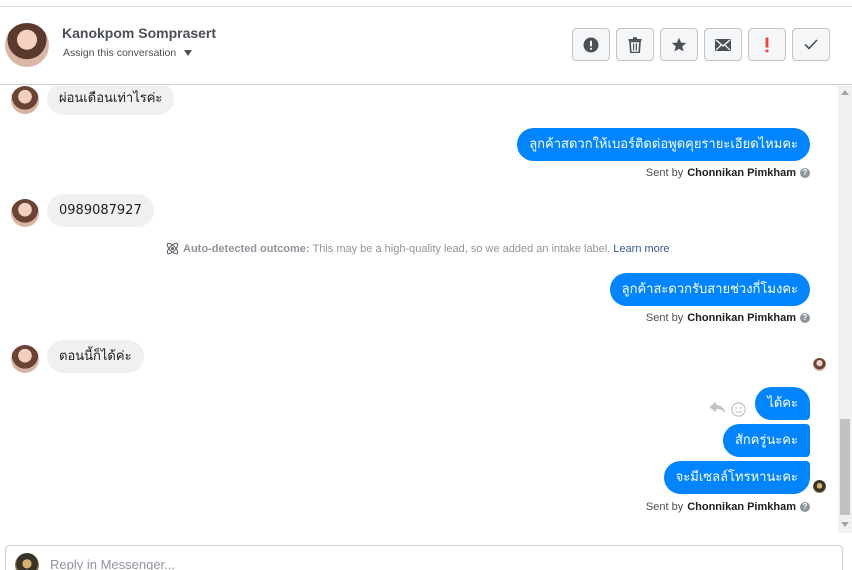 This screenshot has height=570, width=852. Describe the element at coordinates (139, 33) in the screenshot. I see `contact-name: Kanokpom Somprasert` at that location.